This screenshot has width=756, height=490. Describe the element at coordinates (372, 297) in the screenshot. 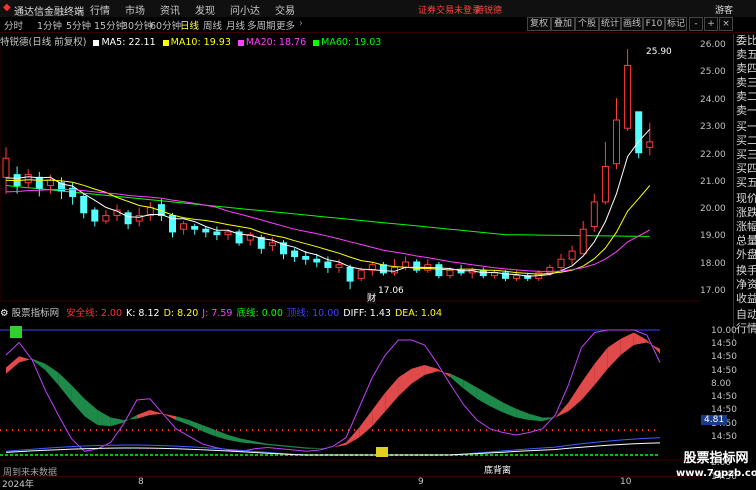

I see `earnings-marker: 财` at that location.